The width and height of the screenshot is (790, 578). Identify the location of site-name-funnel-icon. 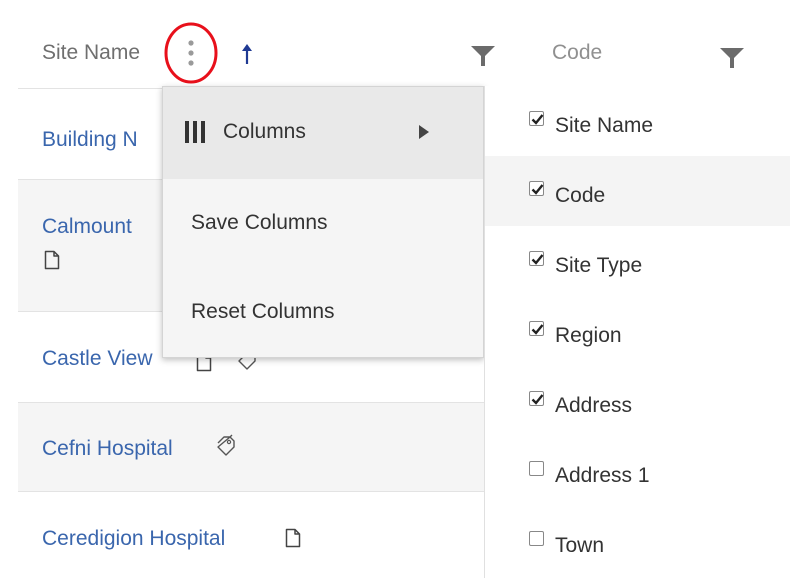
(483, 56).